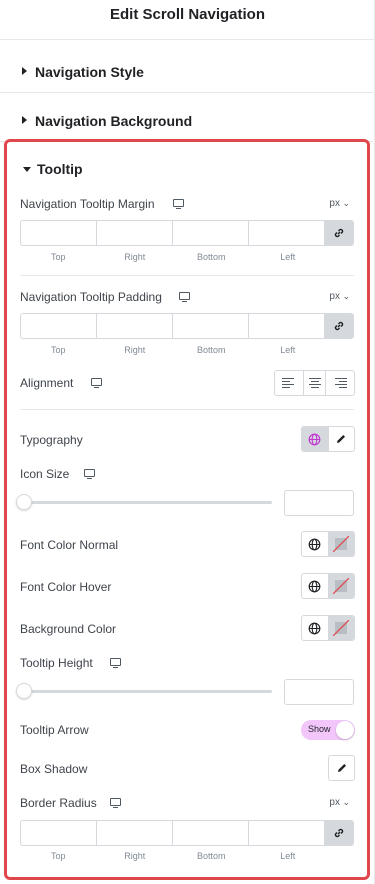  Describe the element at coordinates (87, 204) in the screenshot. I see `margin-label: Navigation Tooltip Margin` at that location.